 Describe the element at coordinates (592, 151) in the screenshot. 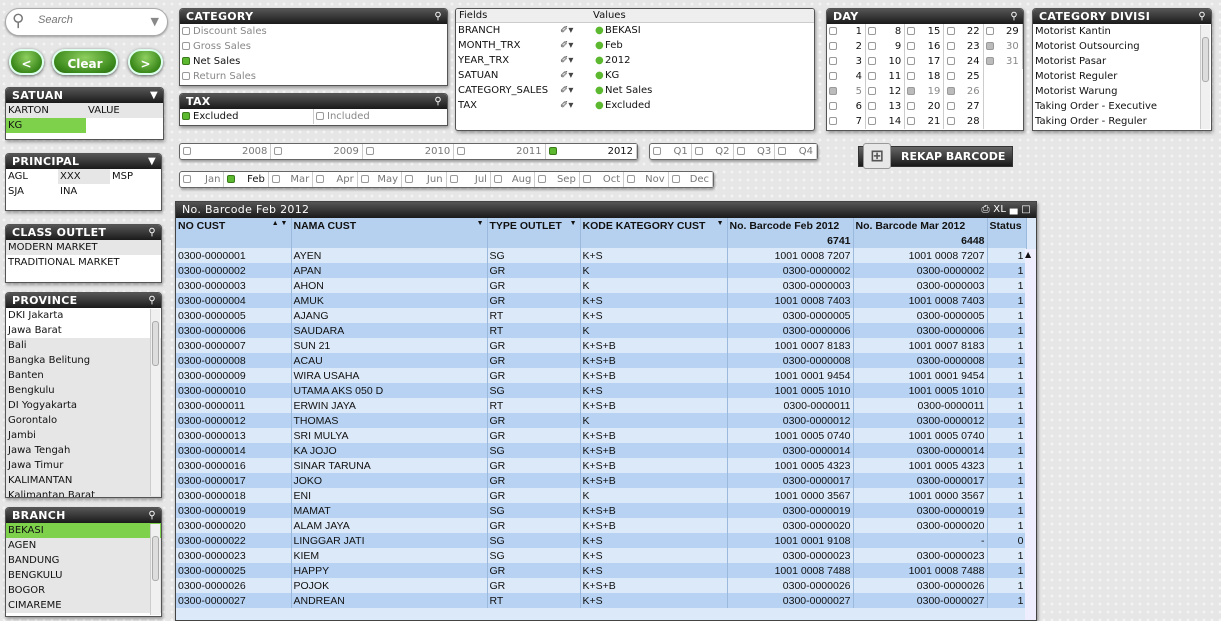

I see `year-item: 2012` at that location.